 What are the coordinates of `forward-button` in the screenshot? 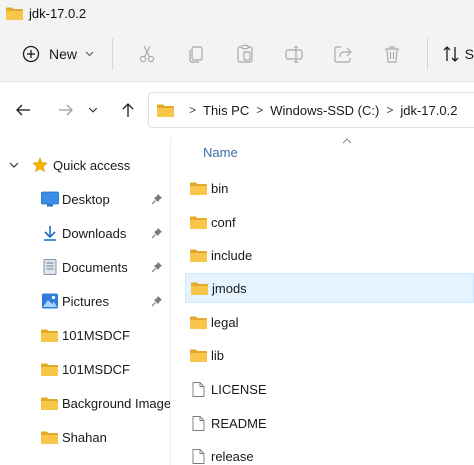 It's located at (66, 110).